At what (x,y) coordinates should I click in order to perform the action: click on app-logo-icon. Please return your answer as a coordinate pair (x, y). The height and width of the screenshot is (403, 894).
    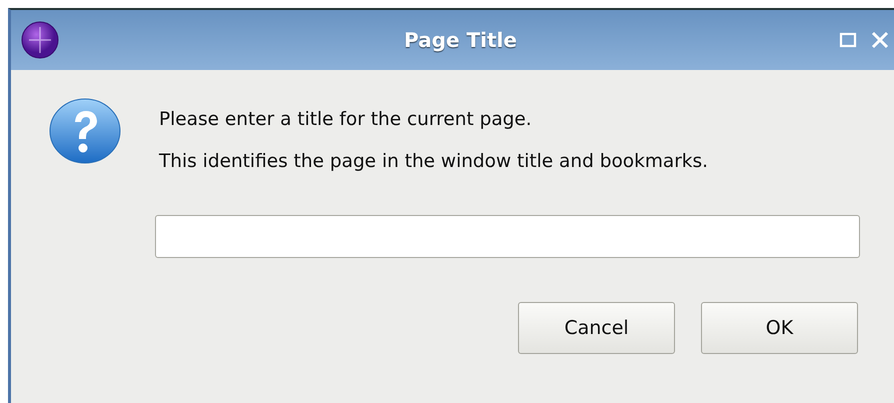
    Looking at the image, I should click on (40, 40).